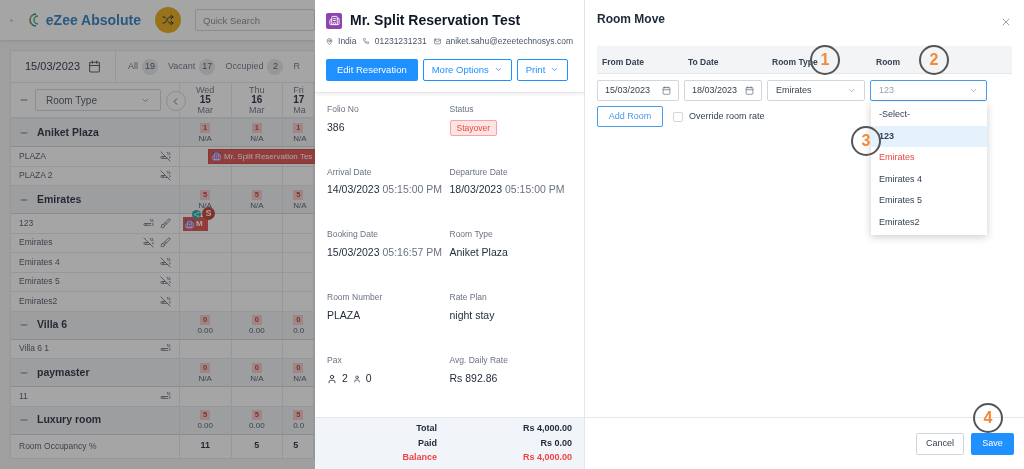 The width and height of the screenshot is (1024, 469). I want to click on month-text: Mar, so click(257, 110).